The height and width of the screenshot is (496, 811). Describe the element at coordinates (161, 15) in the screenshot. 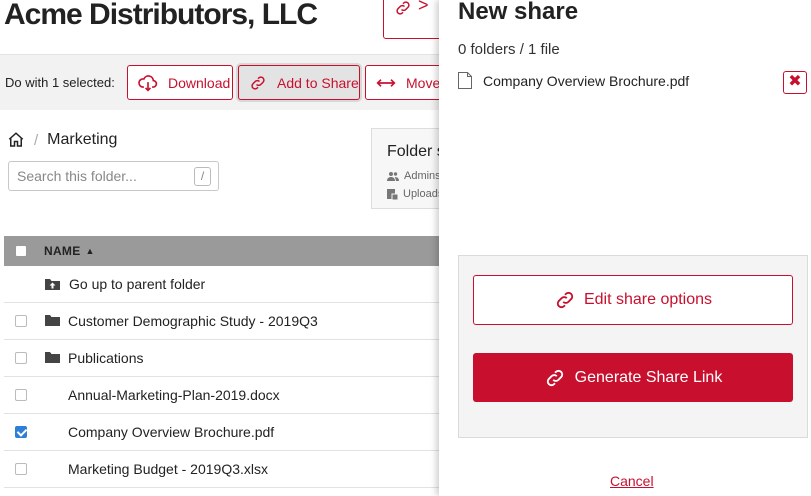

I see `company-title: Acme Distributors, LLC` at that location.